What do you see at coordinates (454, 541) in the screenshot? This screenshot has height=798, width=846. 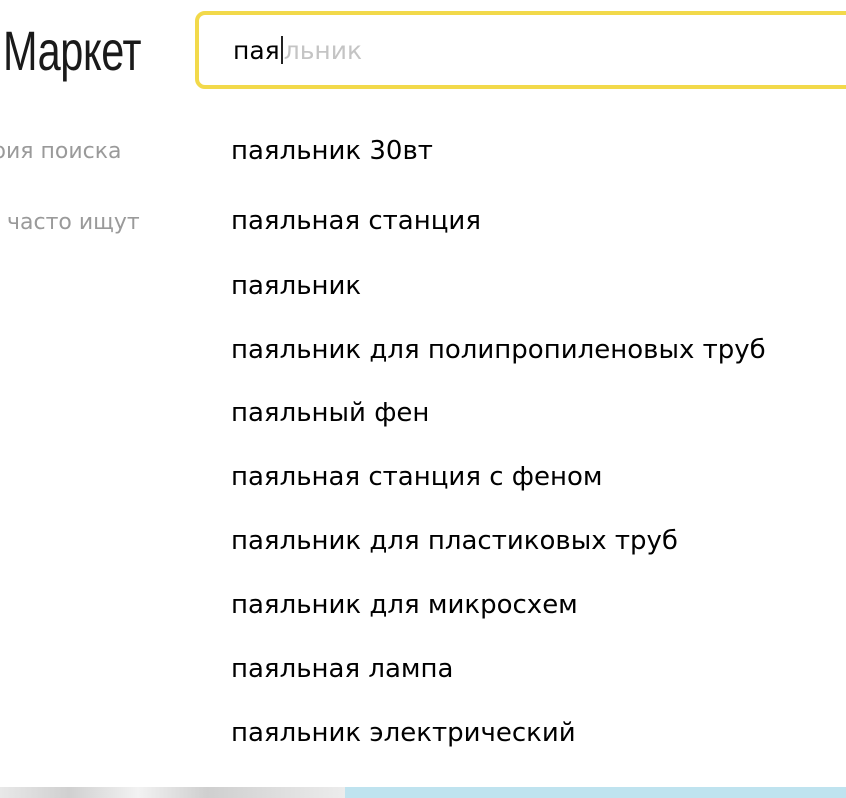 I see `suggestion-item: паяльник для пластиковых труб` at bounding box center [454, 541].